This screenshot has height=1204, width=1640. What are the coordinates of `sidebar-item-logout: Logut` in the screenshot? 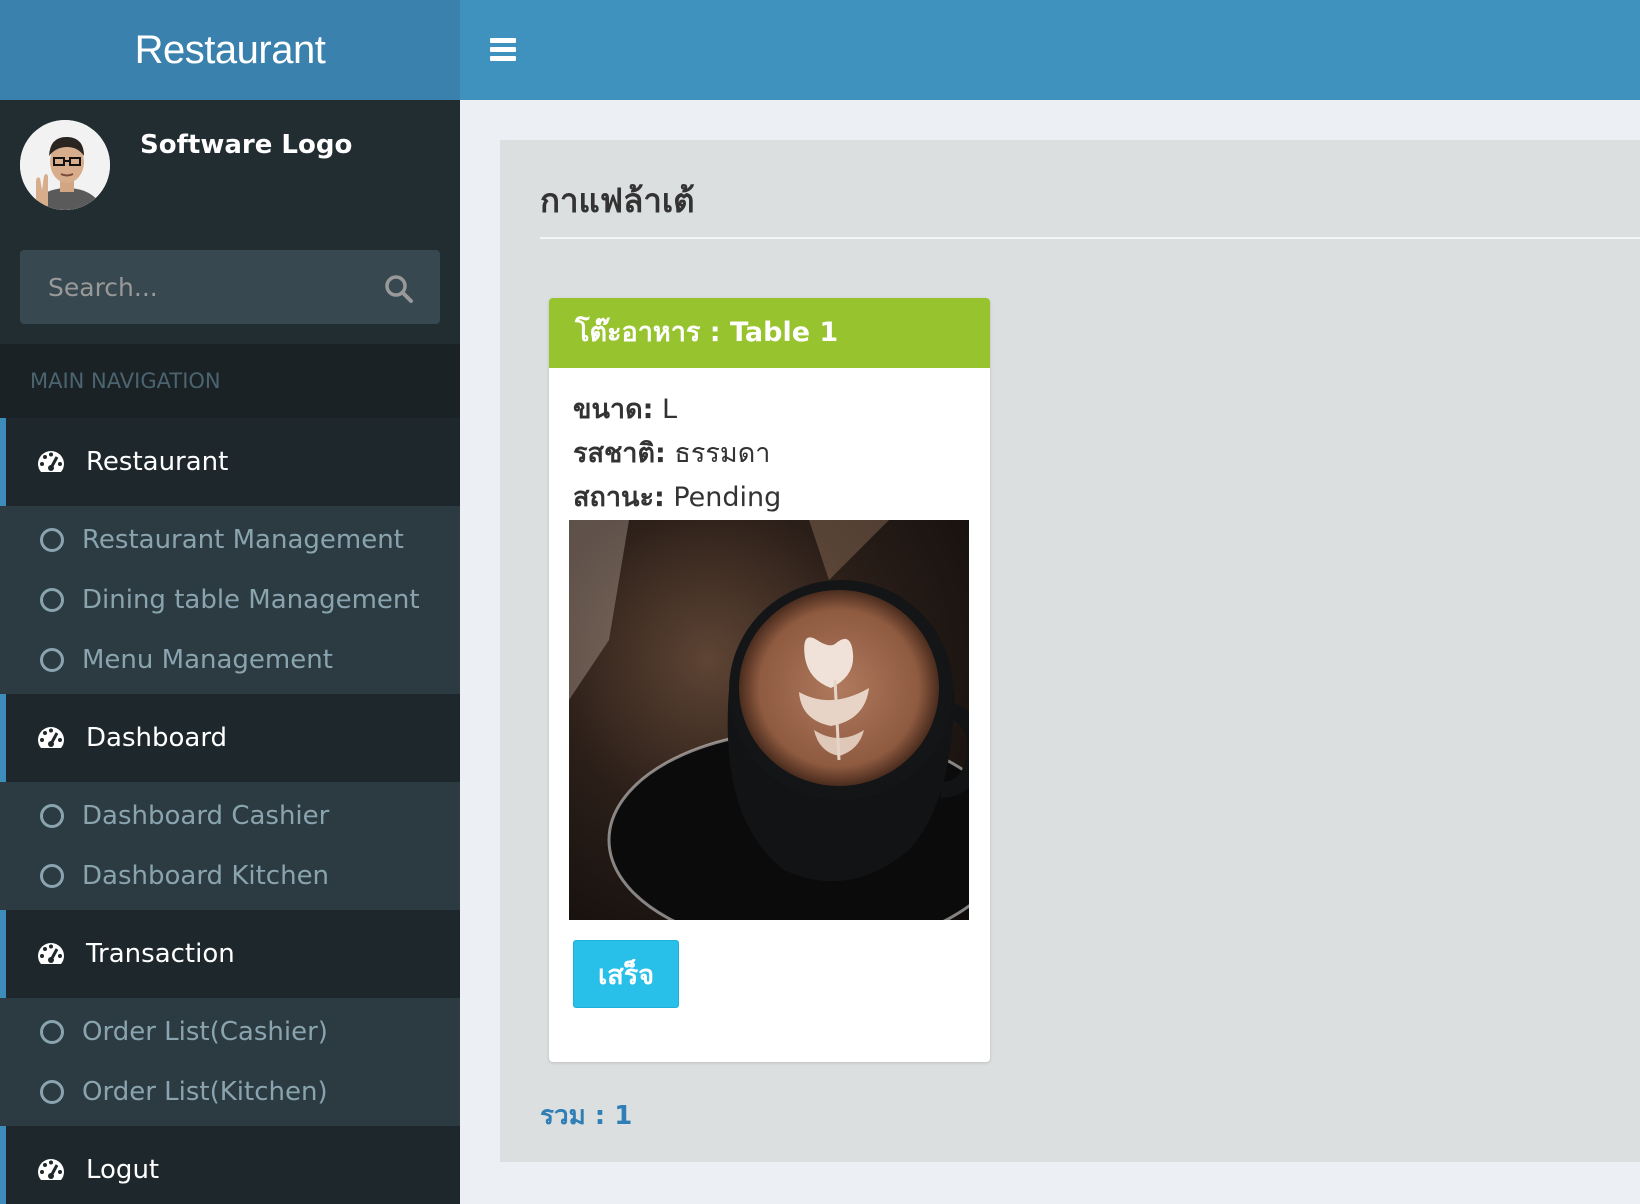 It's located at (230, 1165).